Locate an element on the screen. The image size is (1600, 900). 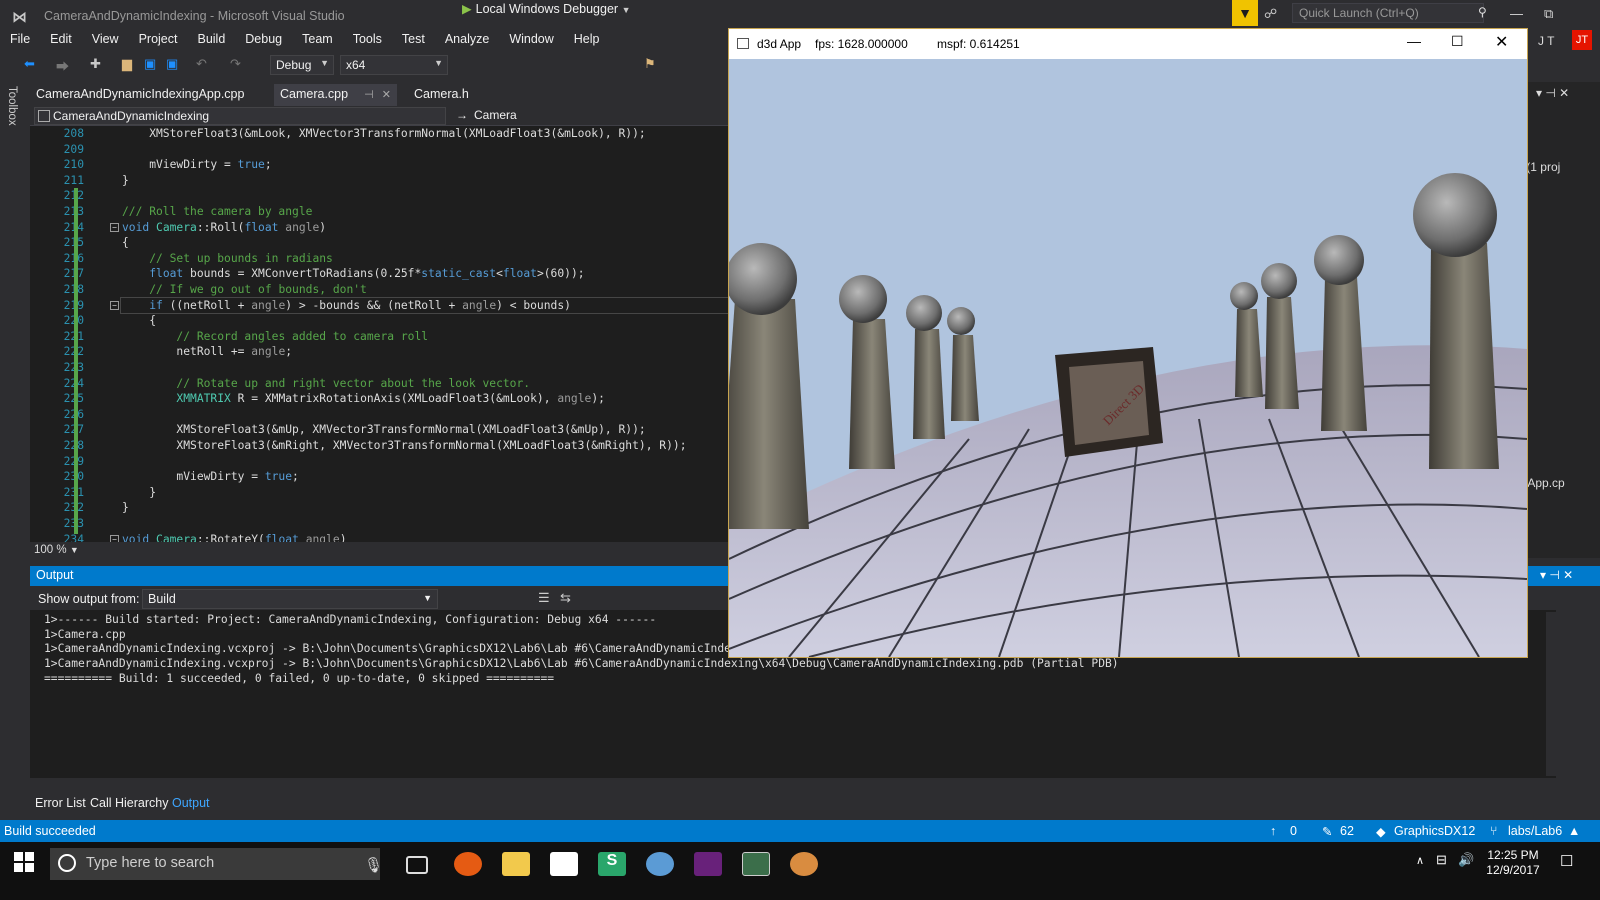
code-line: 212 is located at coordinates (380, 196).